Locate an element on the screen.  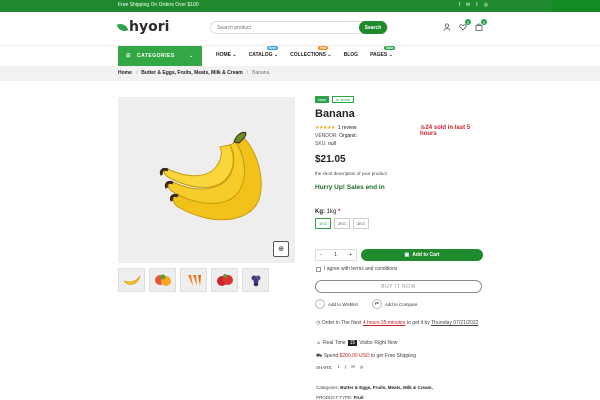
sale-countdown-heading: Hurry Up! Sales end in is located at coordinates (350, 187).